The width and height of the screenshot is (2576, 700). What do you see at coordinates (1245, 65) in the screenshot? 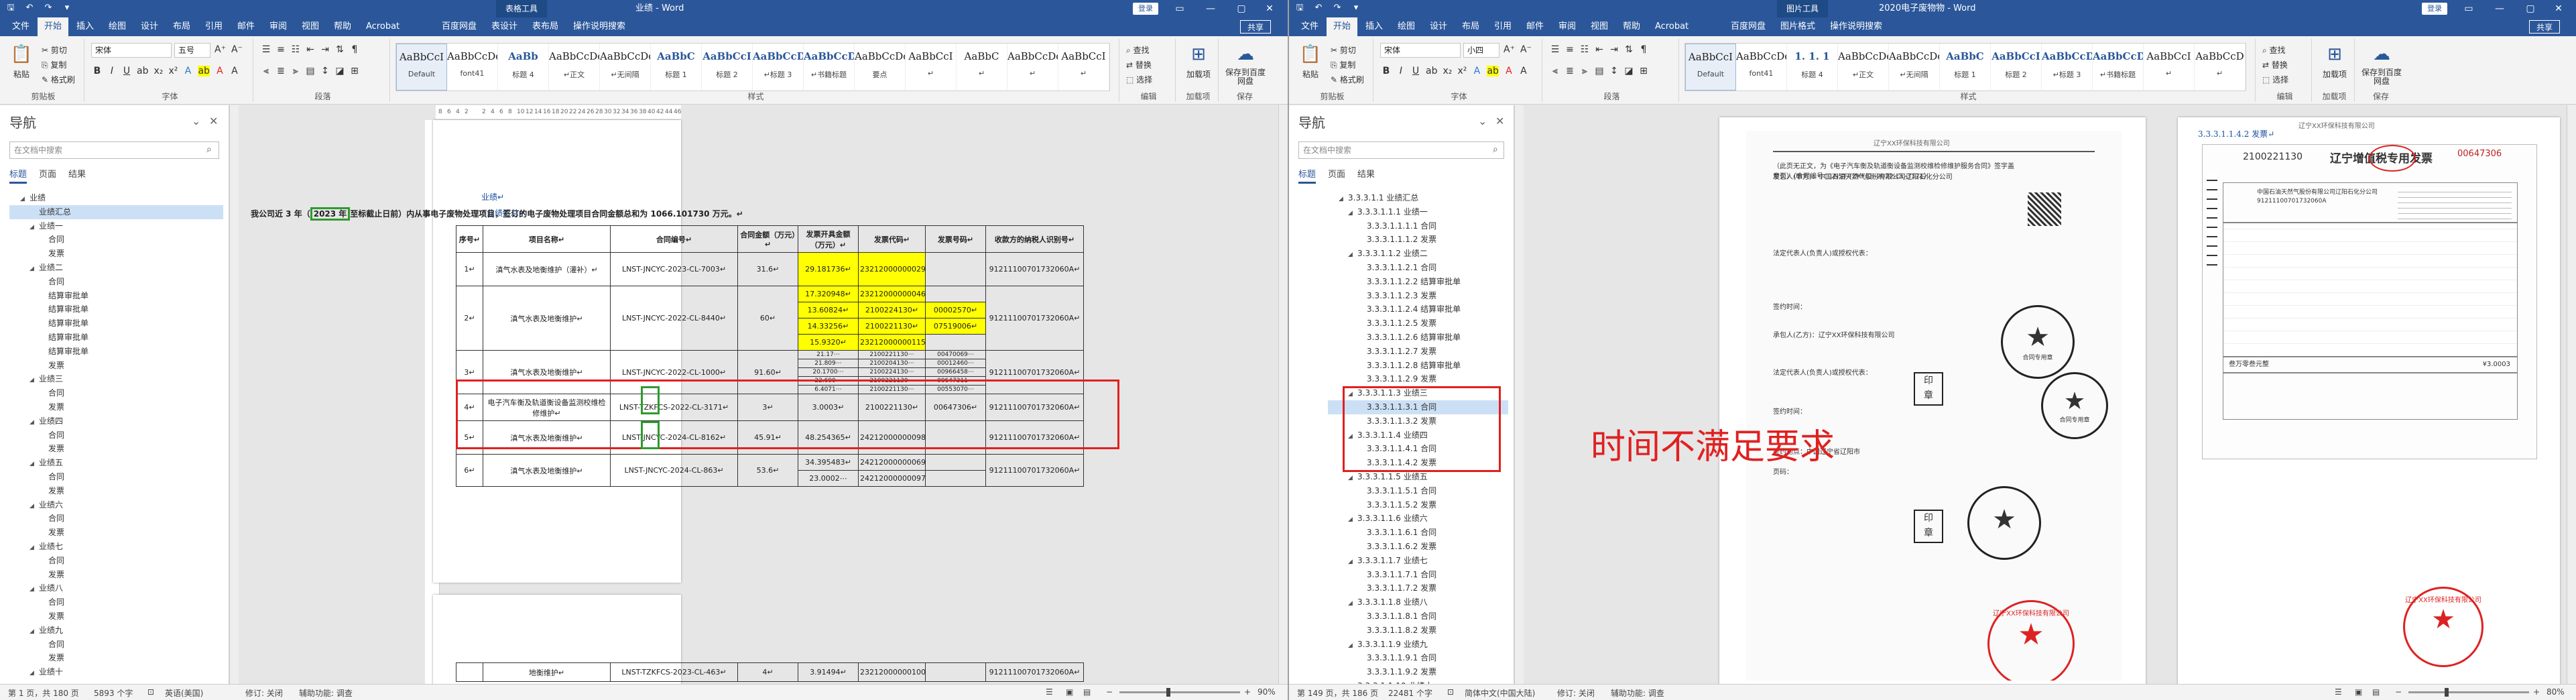
I see `save-to-baidu-button: ☁ 保存到百度网盘` at bounding box center [1245, 65].